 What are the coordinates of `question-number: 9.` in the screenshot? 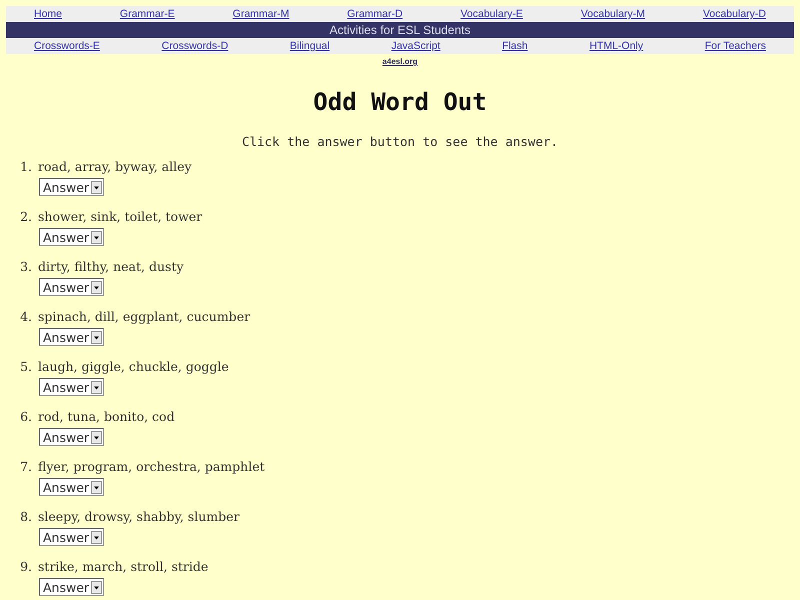 It's located at (25, 567).